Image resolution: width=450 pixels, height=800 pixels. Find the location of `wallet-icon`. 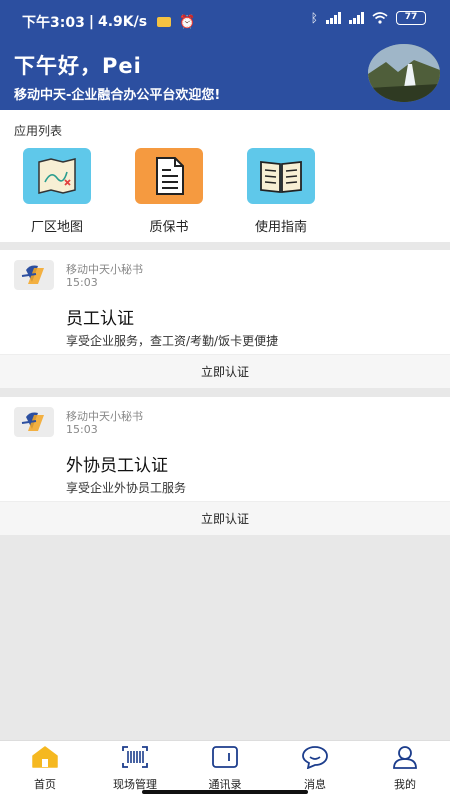

wallet-icon is located at coordinates (225, 757).